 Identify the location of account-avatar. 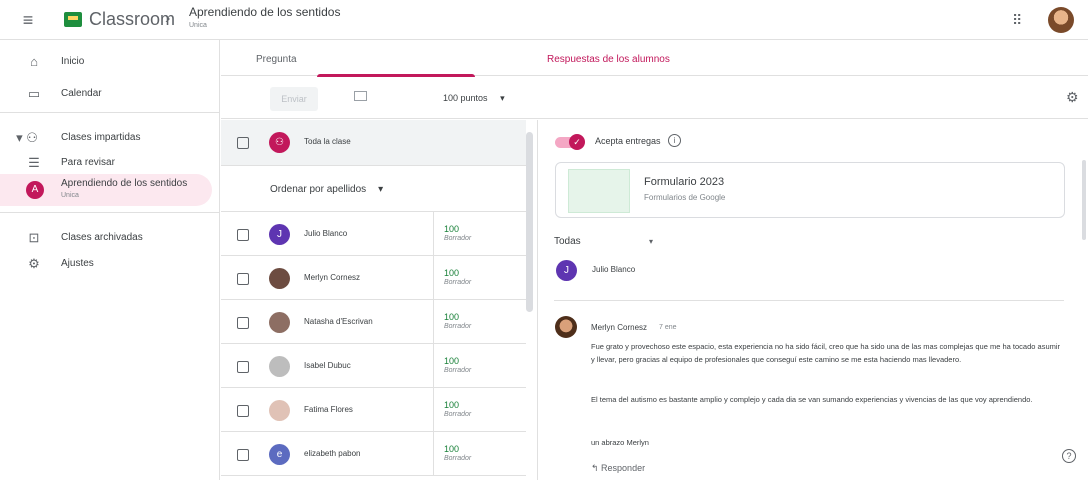
(1061, 20).